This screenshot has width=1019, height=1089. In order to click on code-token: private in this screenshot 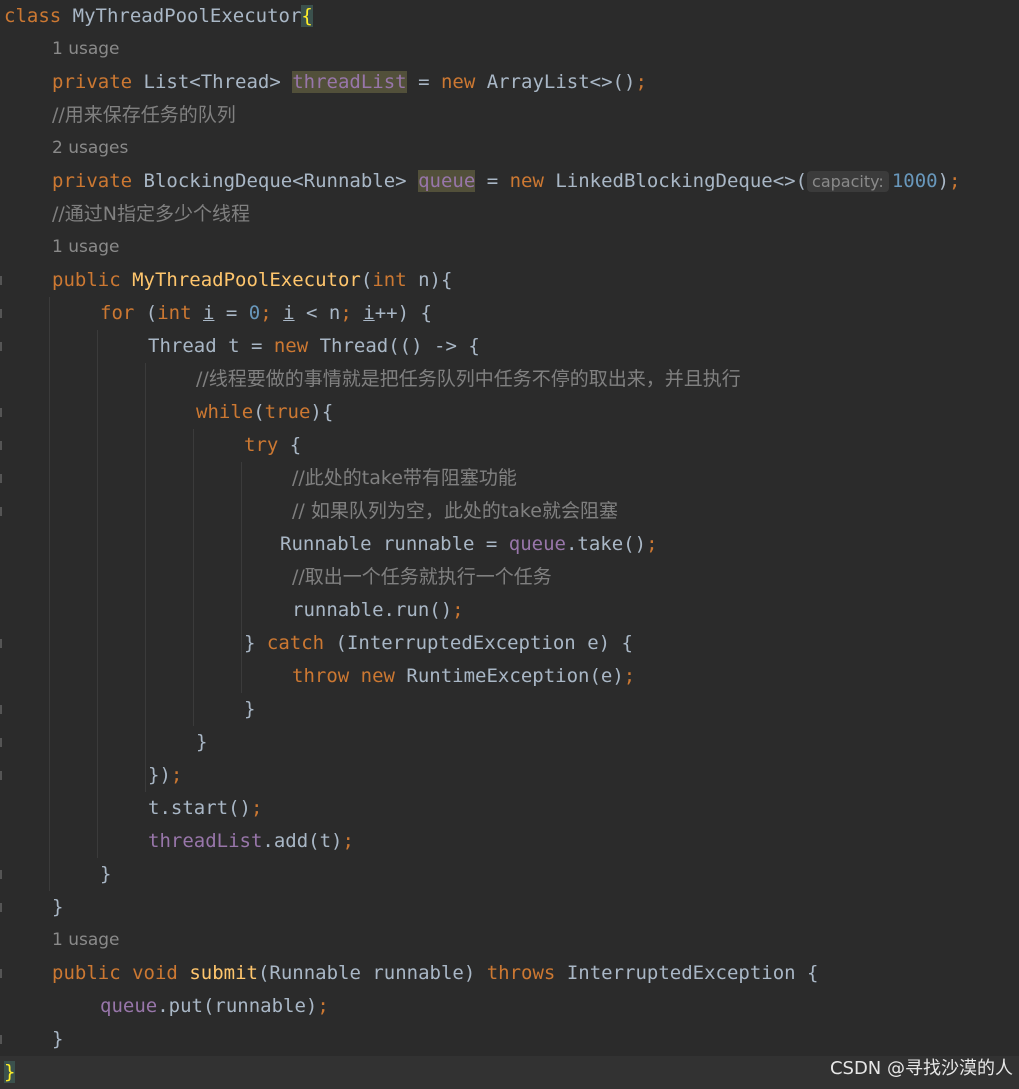, I will do `click(92, 82)`.